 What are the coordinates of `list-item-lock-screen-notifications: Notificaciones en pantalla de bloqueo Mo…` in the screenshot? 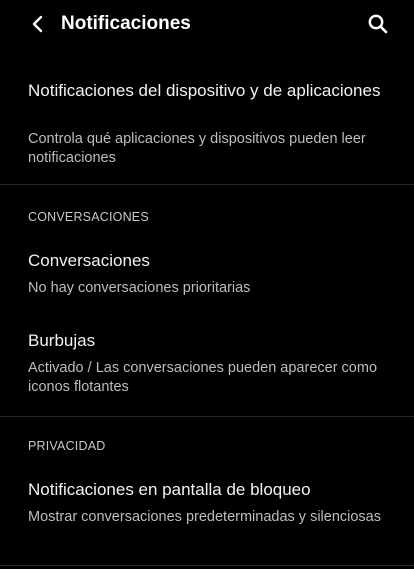 It's located at (207, 513).